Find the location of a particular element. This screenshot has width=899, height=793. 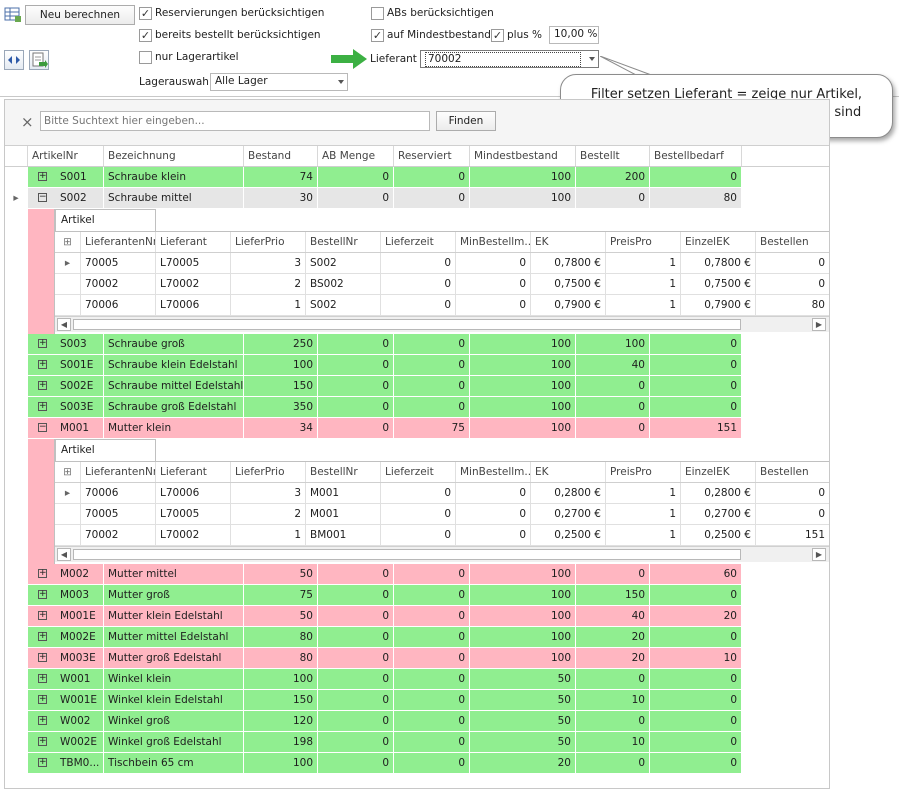

table-row: W001 Winkel klein 100 0 0 50 0 0 + is located at coordinates (417, 679).